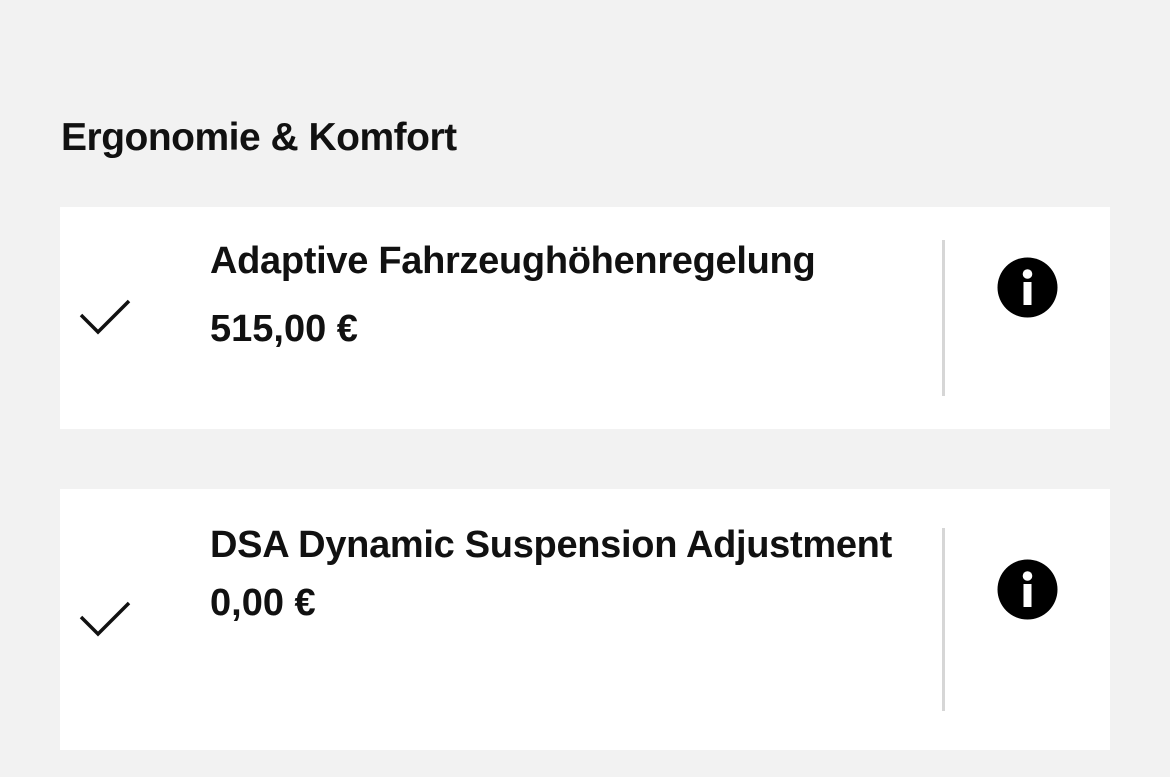  Describe the element at coordinates (263, 603) in the screenshot. I see `option-price: 0,00 €` at that location.